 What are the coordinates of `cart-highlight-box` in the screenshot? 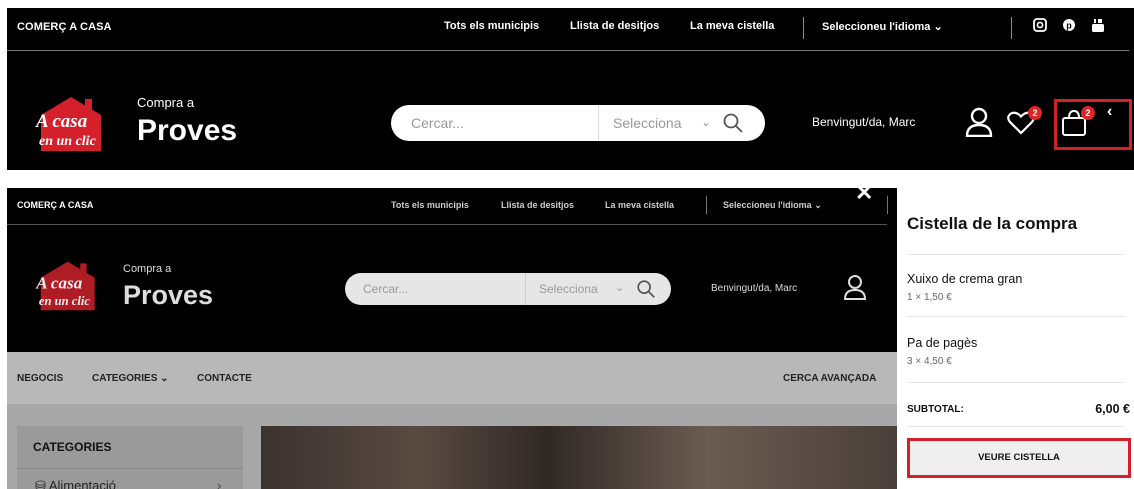 It's located at (1093, 124).